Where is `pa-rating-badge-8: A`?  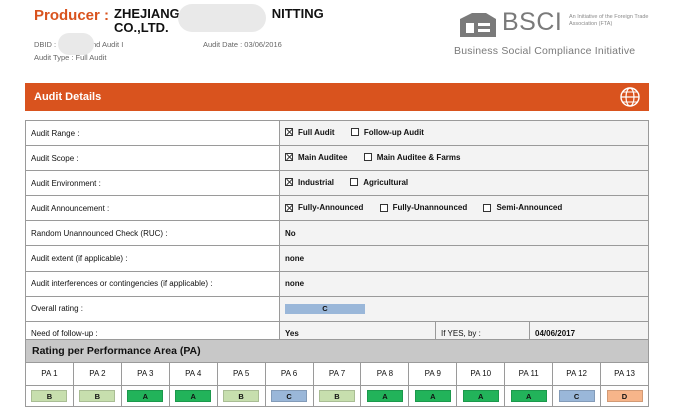
pa-rating-badge-8: A is located at coordinates (384, 396).